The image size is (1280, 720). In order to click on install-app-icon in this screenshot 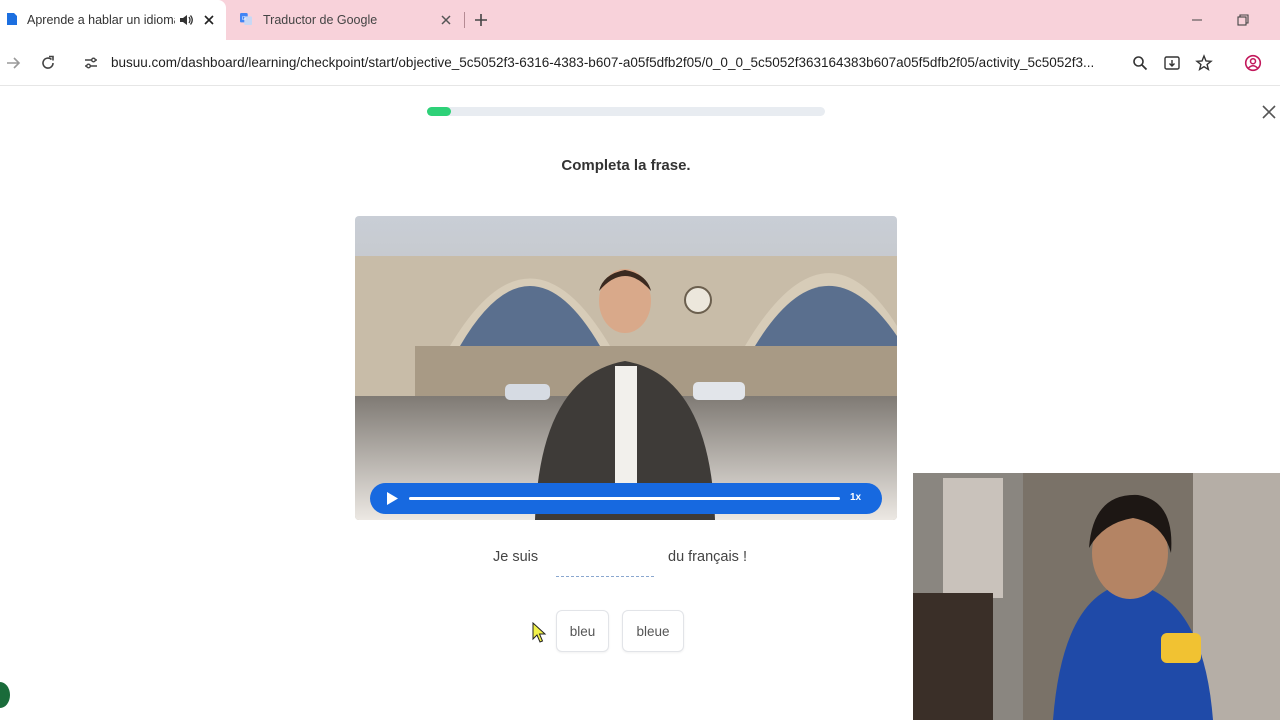, I will do `click(1172, 63)`.